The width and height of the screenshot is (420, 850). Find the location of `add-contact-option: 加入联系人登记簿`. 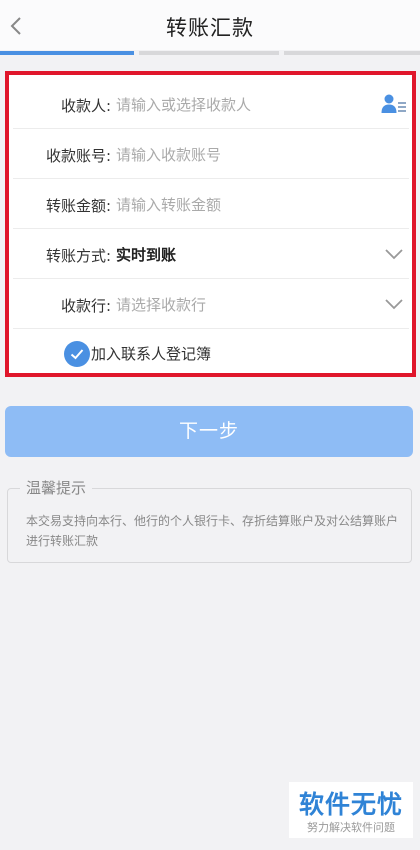

add-contact-option: 加入联系人登记簿 is located at coordinates (211, 352).